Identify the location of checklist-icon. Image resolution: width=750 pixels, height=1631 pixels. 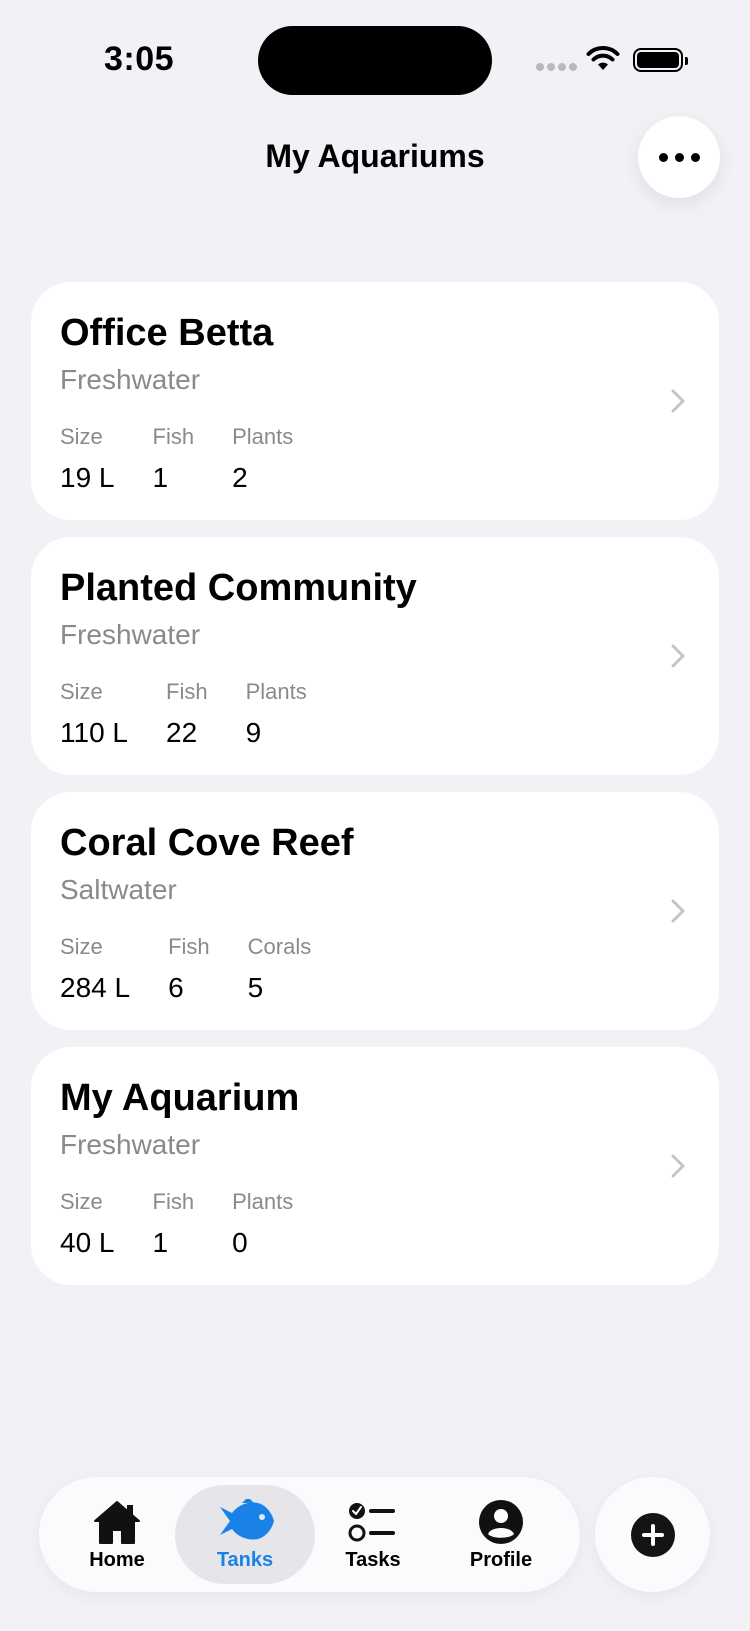
(371, 1522).